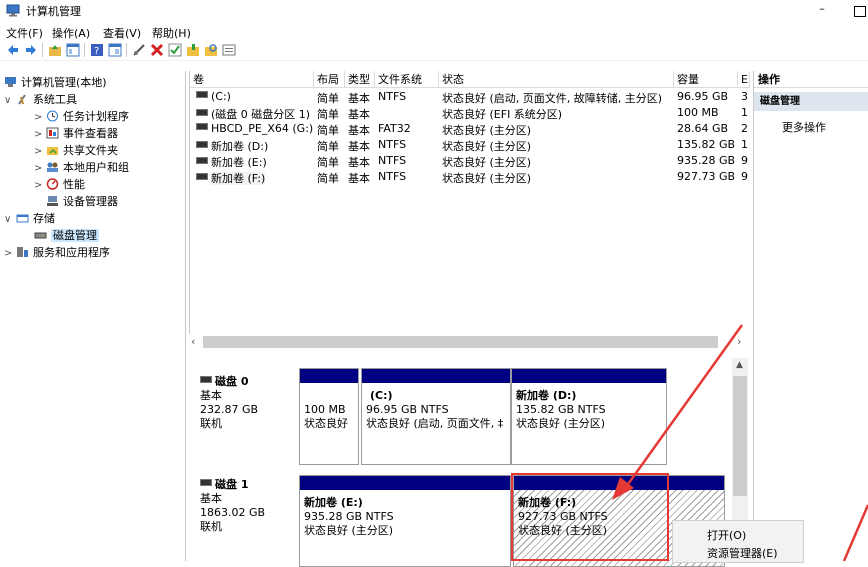 This screenshot has height=567, width=868. What do you see at coordinates (59, 184) in the screenshot?
I see `tree-item-performance: > 性能` at bounding box center [59, 184].